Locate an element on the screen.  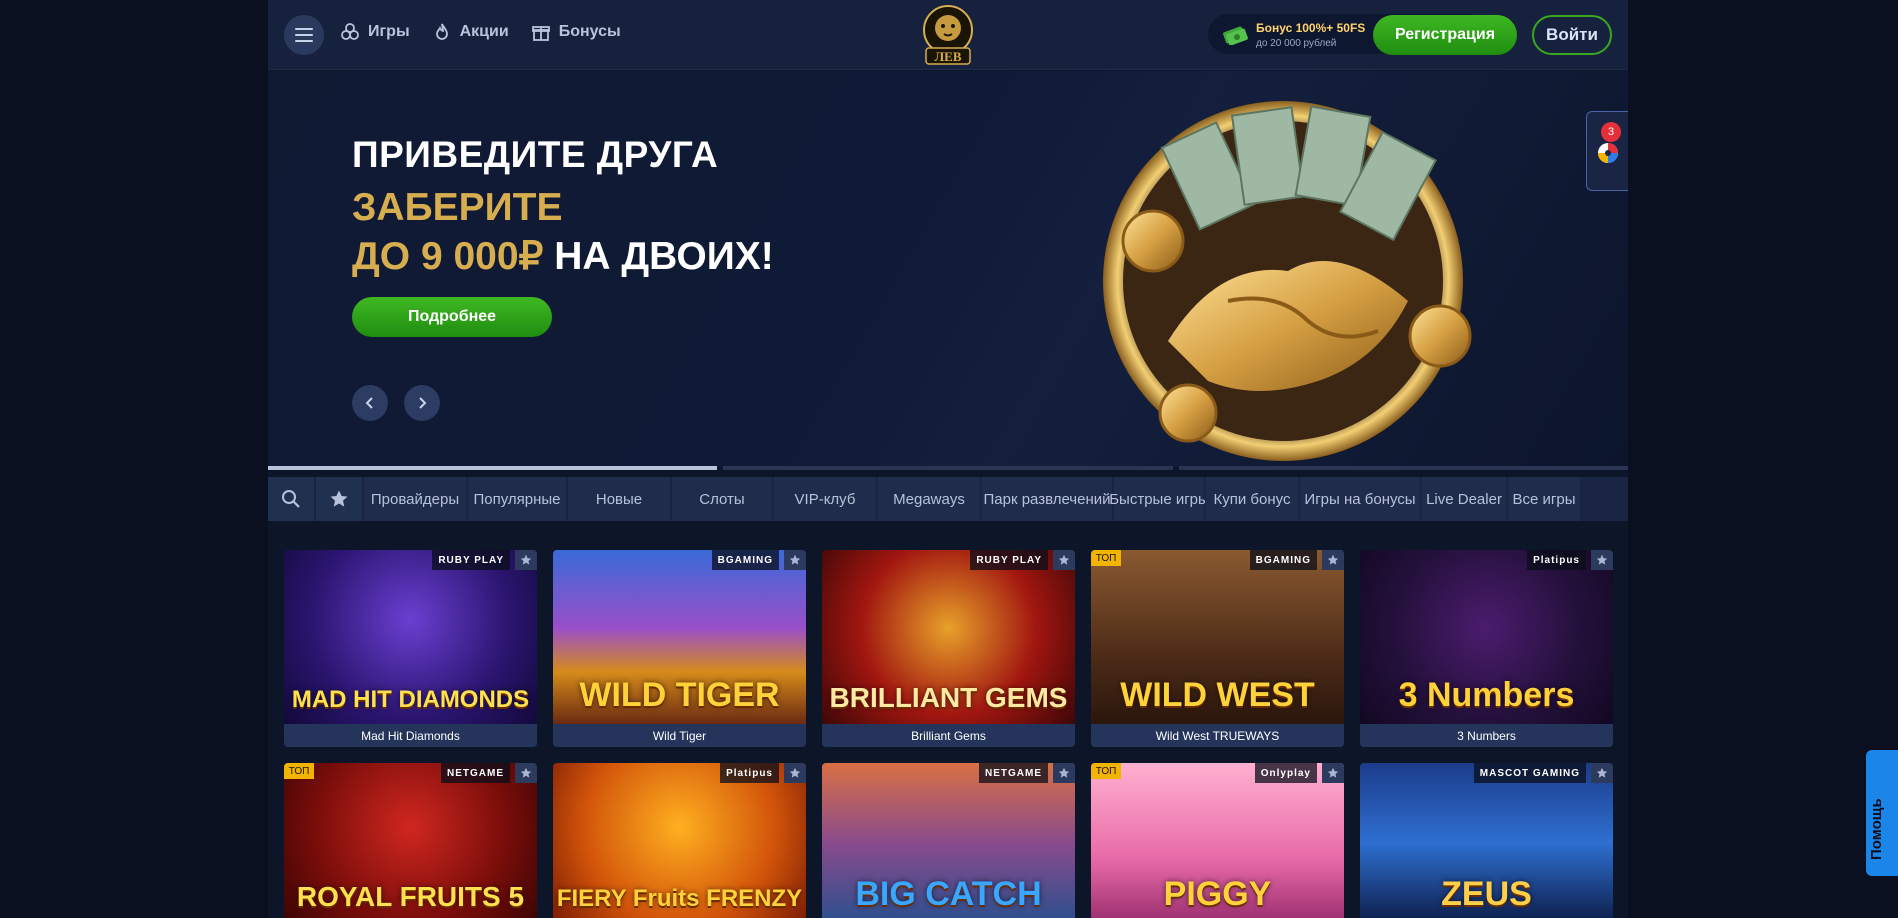
provider-badge: NETGAME is located at coordinates (475, 773).